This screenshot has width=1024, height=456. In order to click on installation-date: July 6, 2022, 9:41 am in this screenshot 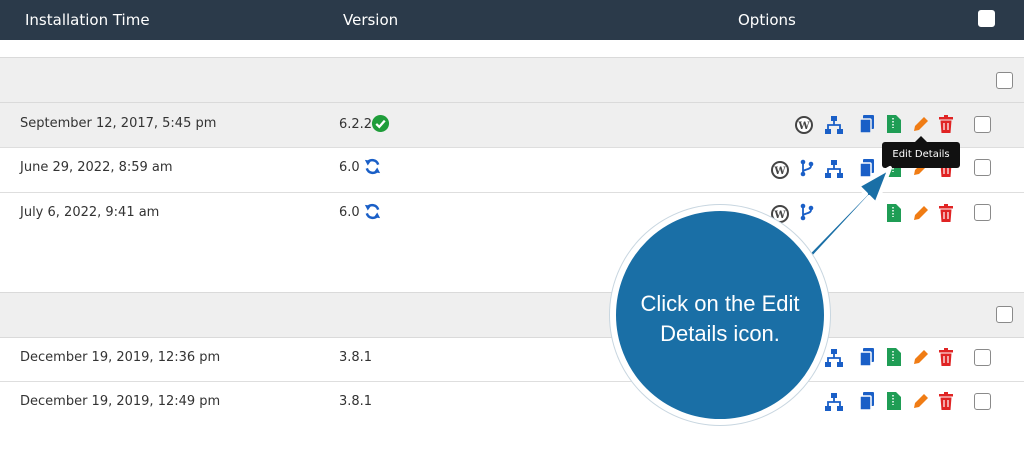, I will do `click(90, 212)`.